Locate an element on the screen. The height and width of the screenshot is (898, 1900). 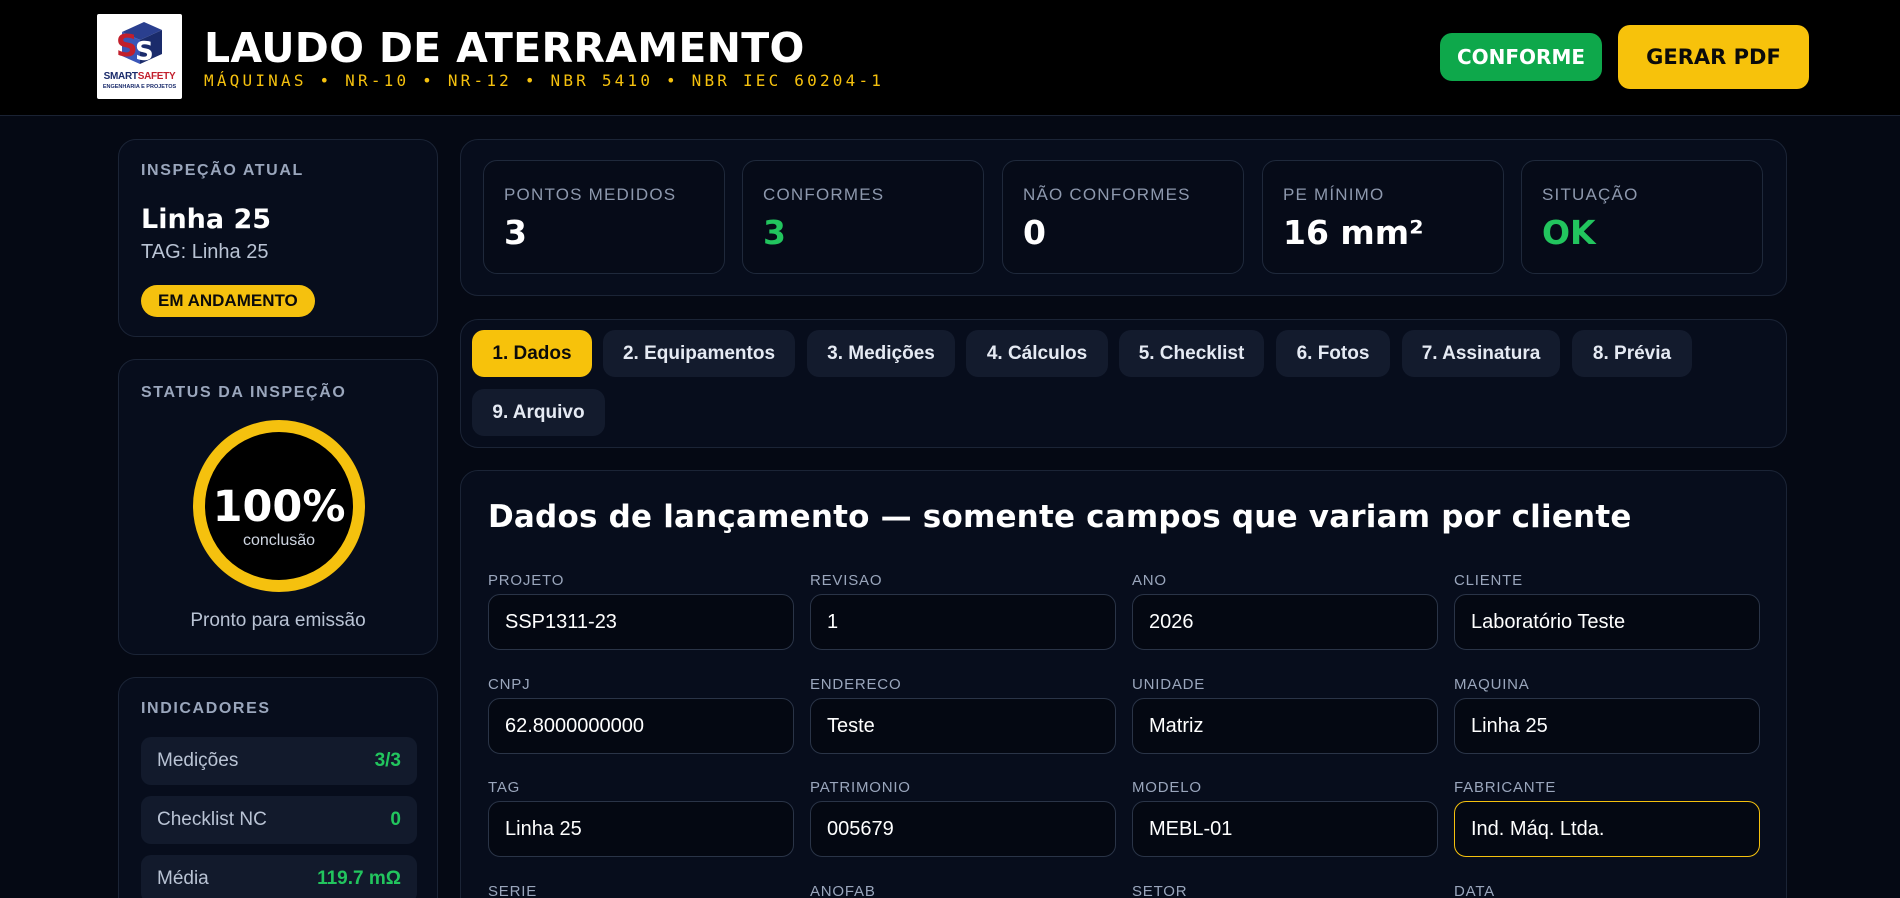
field-label: UNIDADE is located at coordinates (1169, 684).